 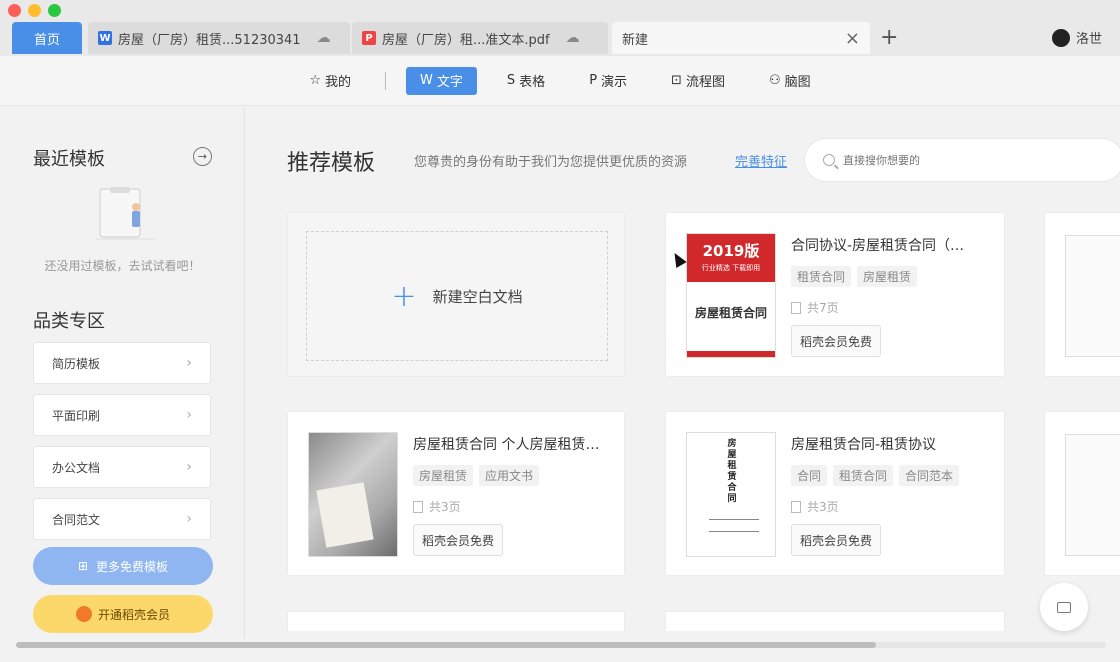 I want to click on thumbnail-subtext: 行业精选 下载即用, so click(x=731, y=268).